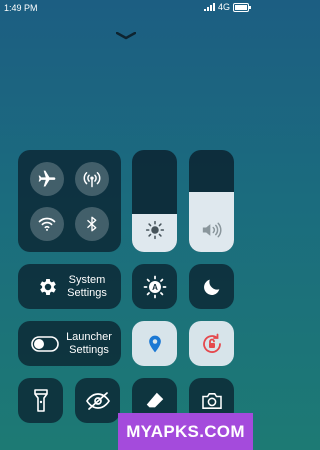 This screenshot has width=320, height=450. Describe the element at coordinates (211, 201) in the screenshot. I see `volume-slider` at that location.